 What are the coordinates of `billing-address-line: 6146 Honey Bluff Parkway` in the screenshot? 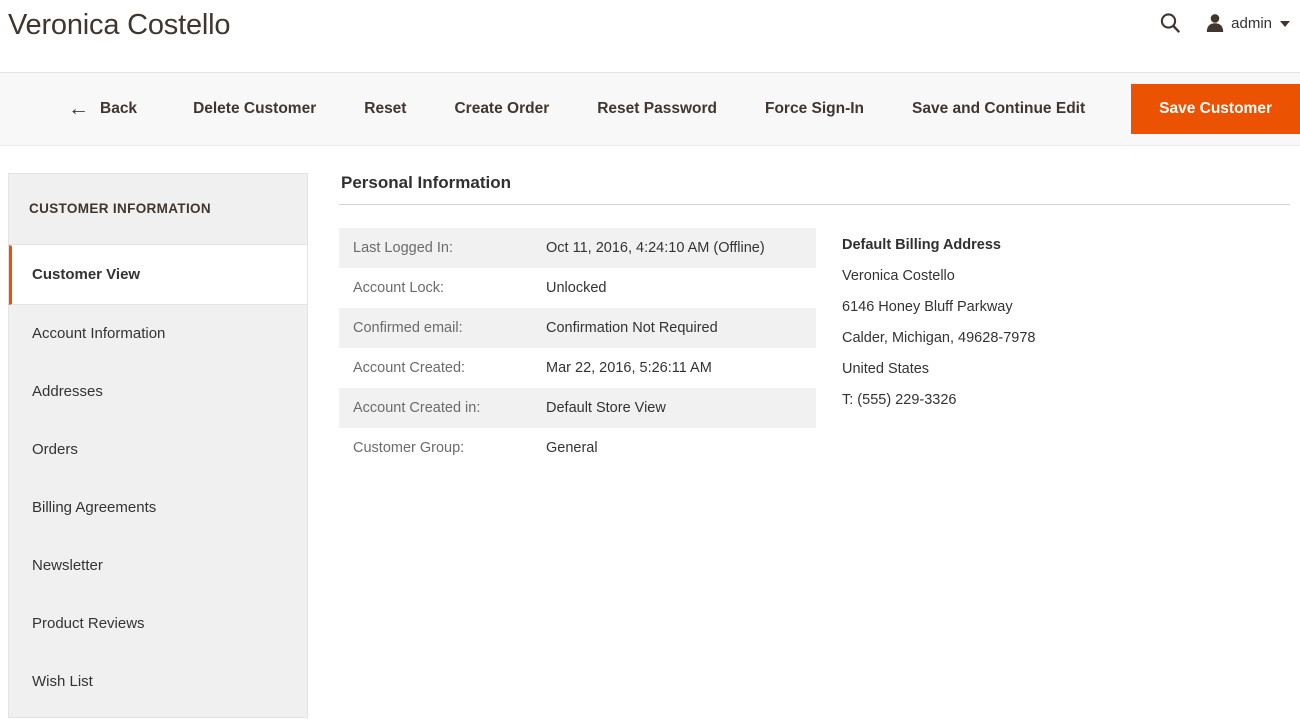 It's located at (927, 307).